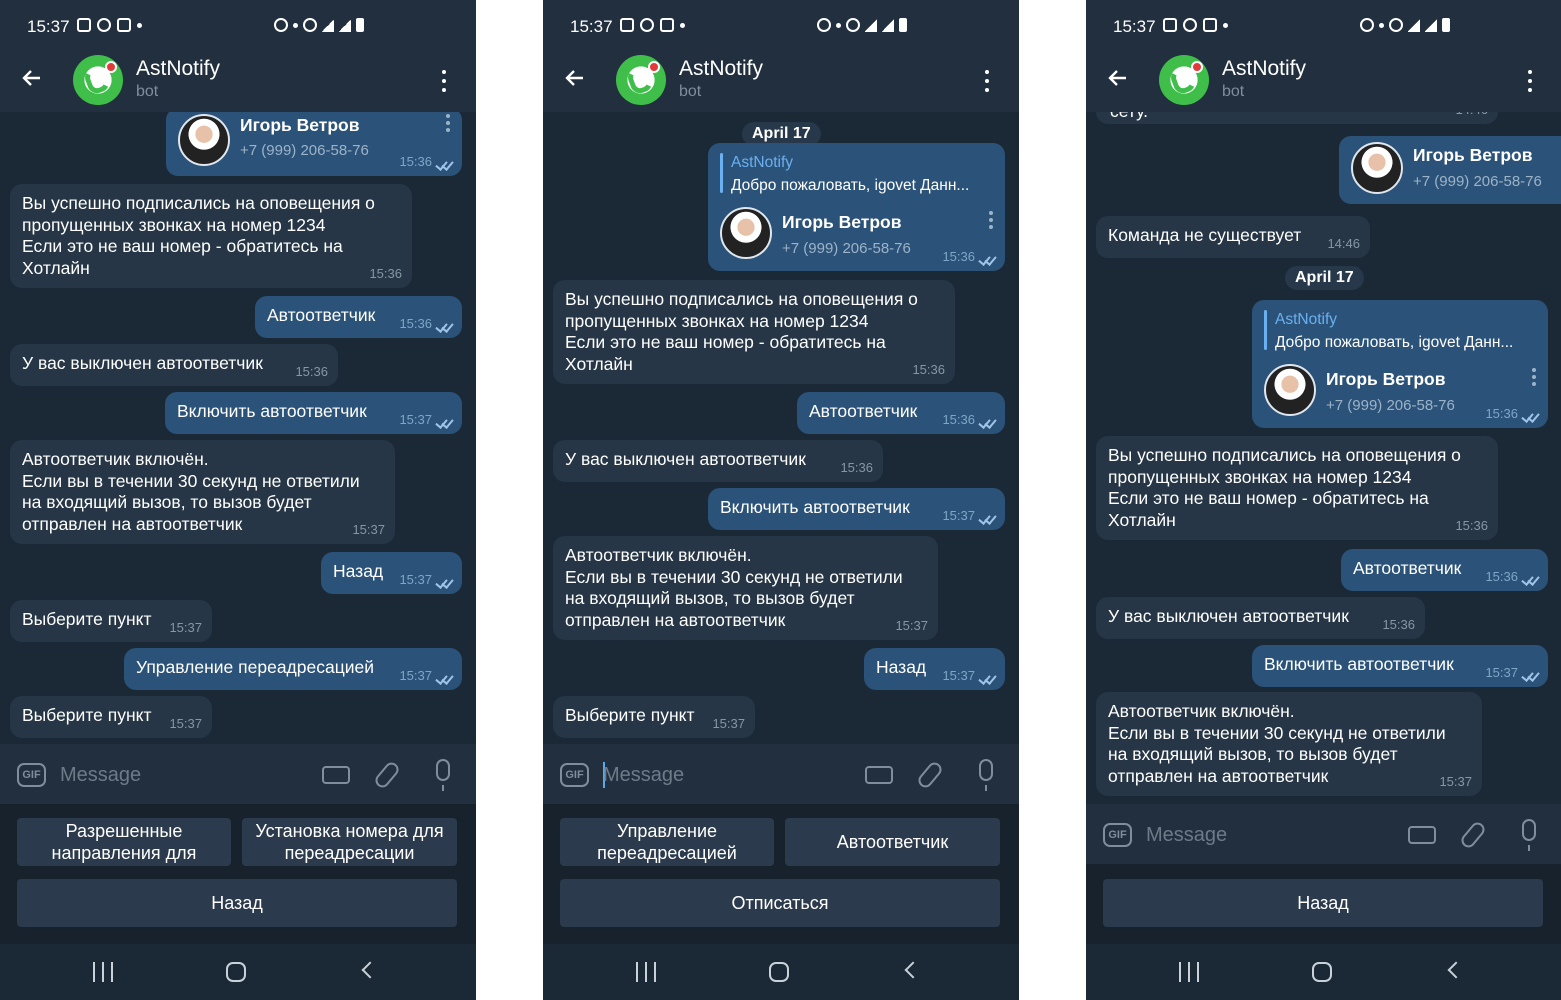 This screenshot has height=1000, width=1561. What do you see at coordinates (1134, 26) in the screenshot?
I see `status-time: 15:37` at bounding box center [1134, 26].